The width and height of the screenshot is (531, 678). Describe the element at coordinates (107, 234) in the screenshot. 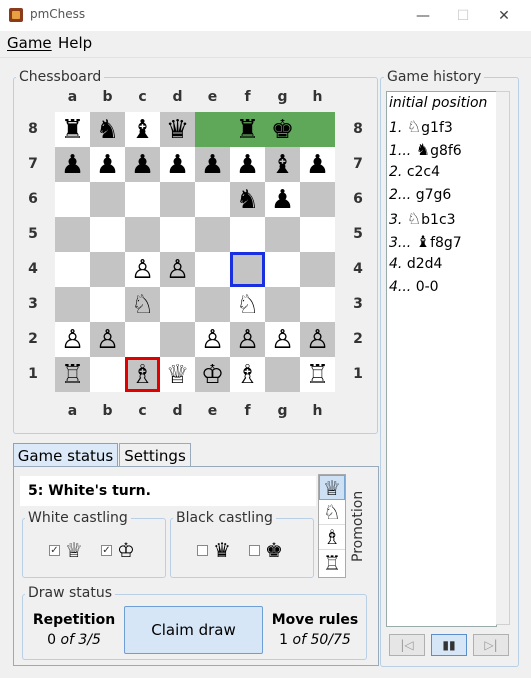

I see `square-b5` at that location.